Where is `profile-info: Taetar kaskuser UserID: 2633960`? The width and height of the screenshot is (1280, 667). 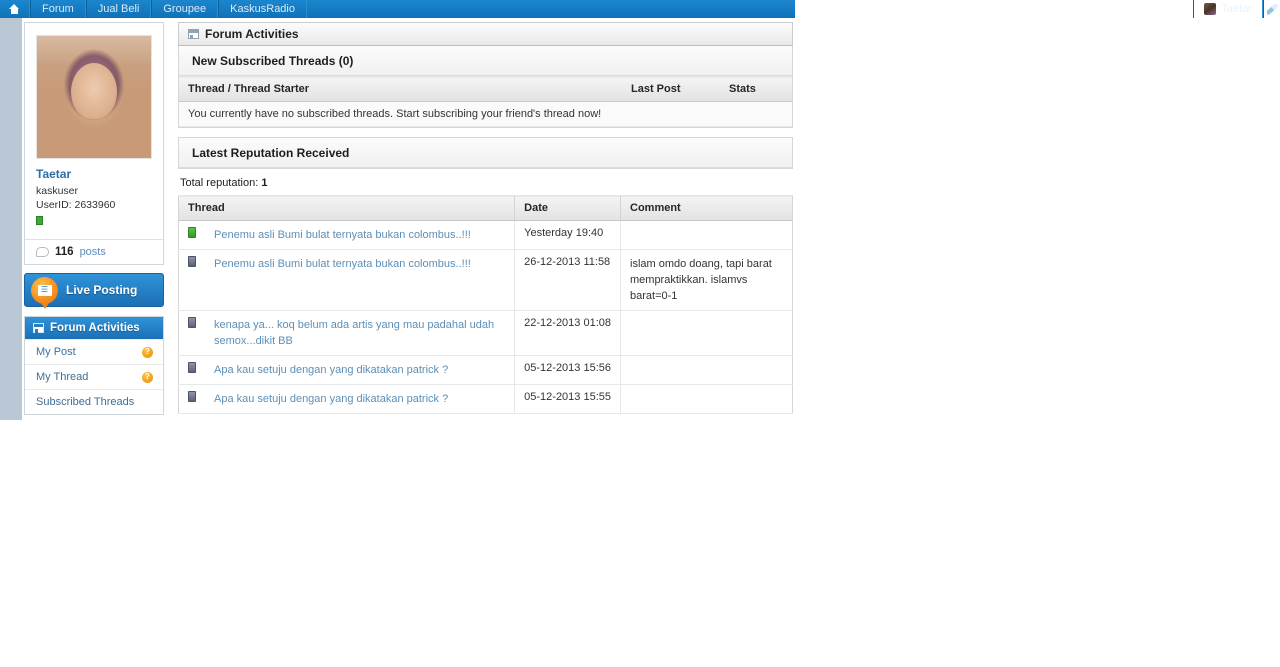
profile-info: Taetar kaskuser UserID: 2633960 is located at coordinates (94, 203).